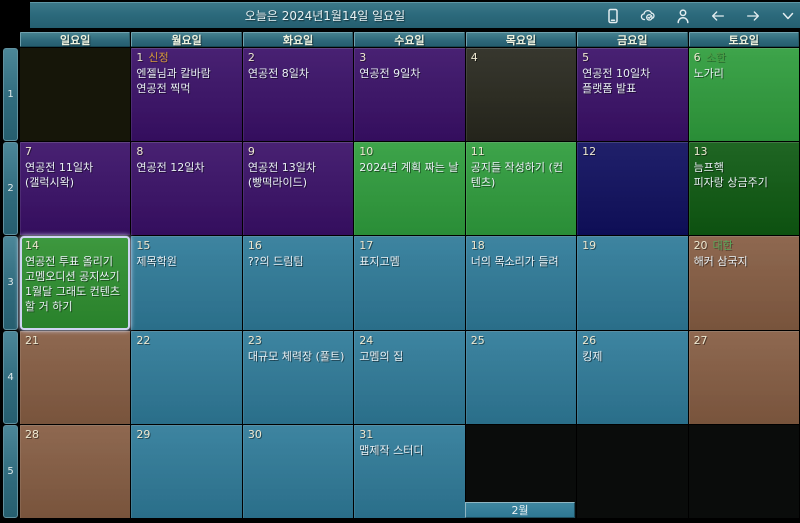  Describe the element at coordinates (409, 189) in the screenshot. I see `day-cell-10: 10 2024년 계획 짜는 날` at that location.